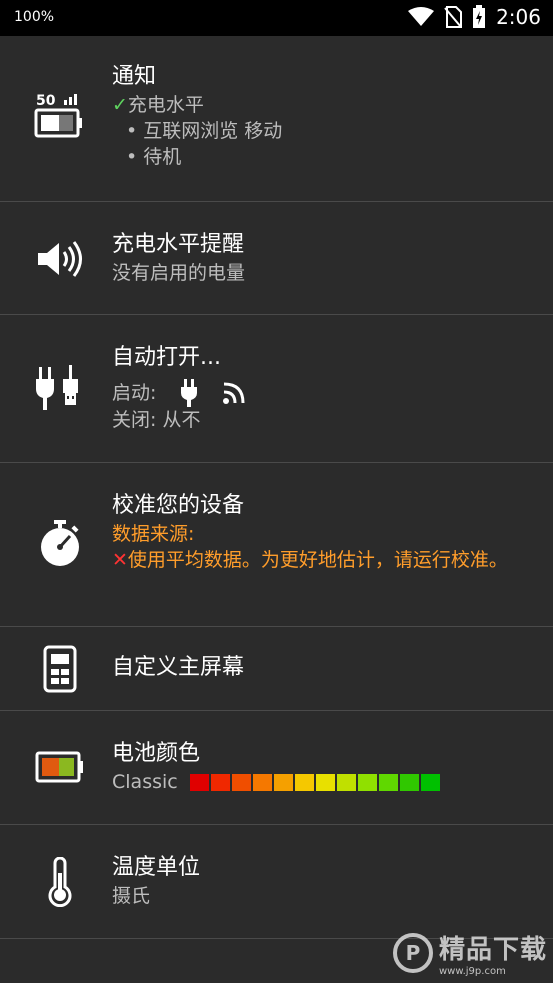 The width and height of the screenshot is (553, 983). I want to click on color-palette, so click(314, 782).